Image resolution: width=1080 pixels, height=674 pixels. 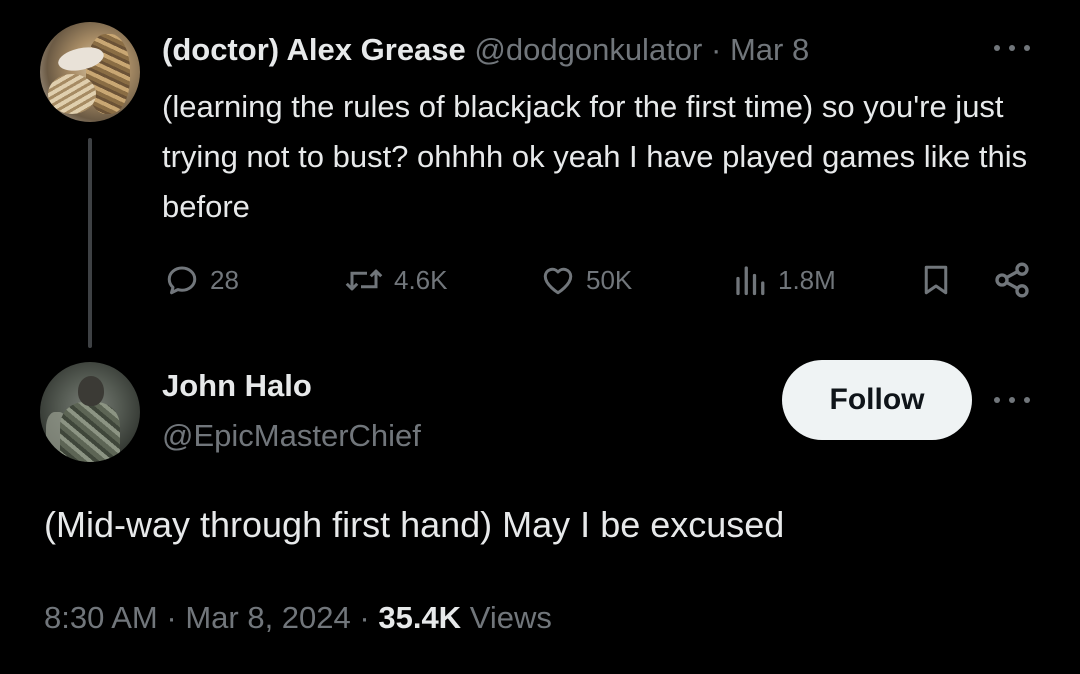 I want to click on parent-date: Mar 8, so click(x=769, y=49).